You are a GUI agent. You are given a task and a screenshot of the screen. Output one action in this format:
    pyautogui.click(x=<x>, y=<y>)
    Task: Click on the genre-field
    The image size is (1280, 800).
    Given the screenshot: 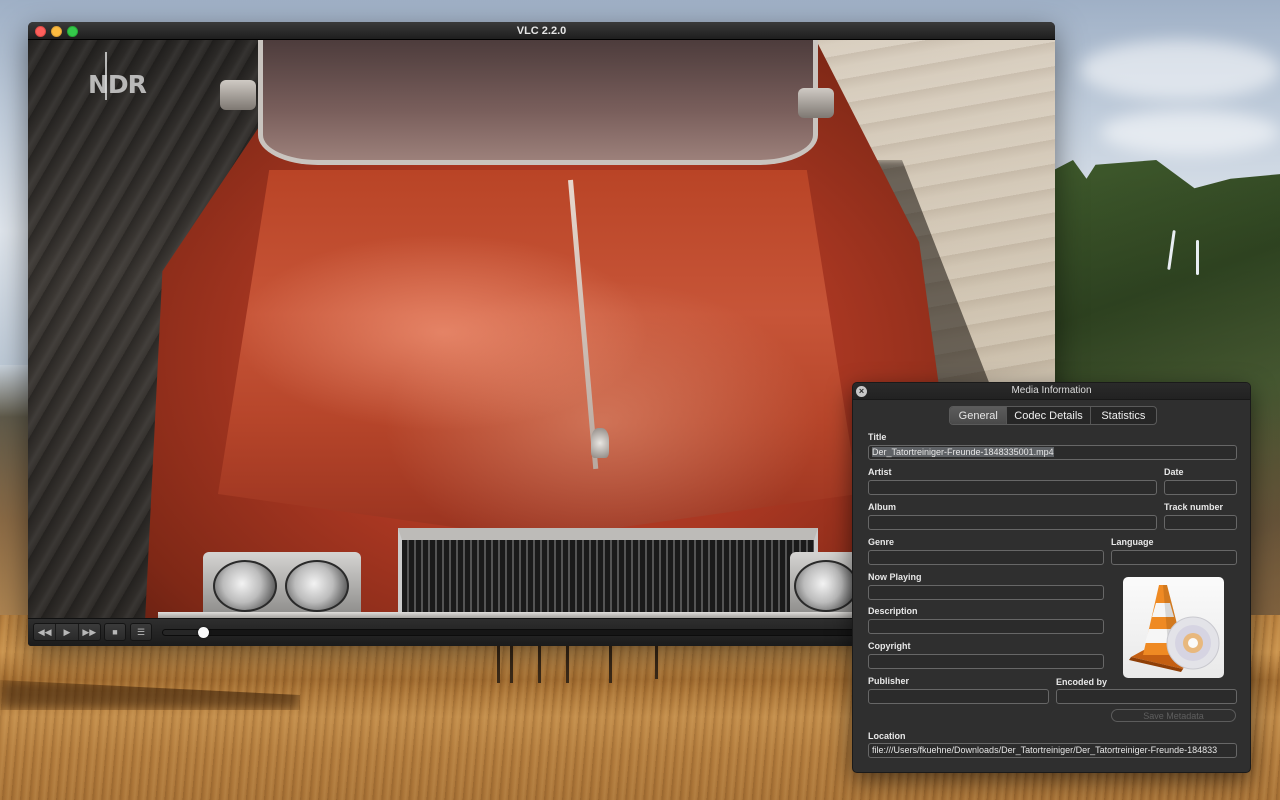 What is the action you would take?
    pyautogui.click(x=986, y=557)
    